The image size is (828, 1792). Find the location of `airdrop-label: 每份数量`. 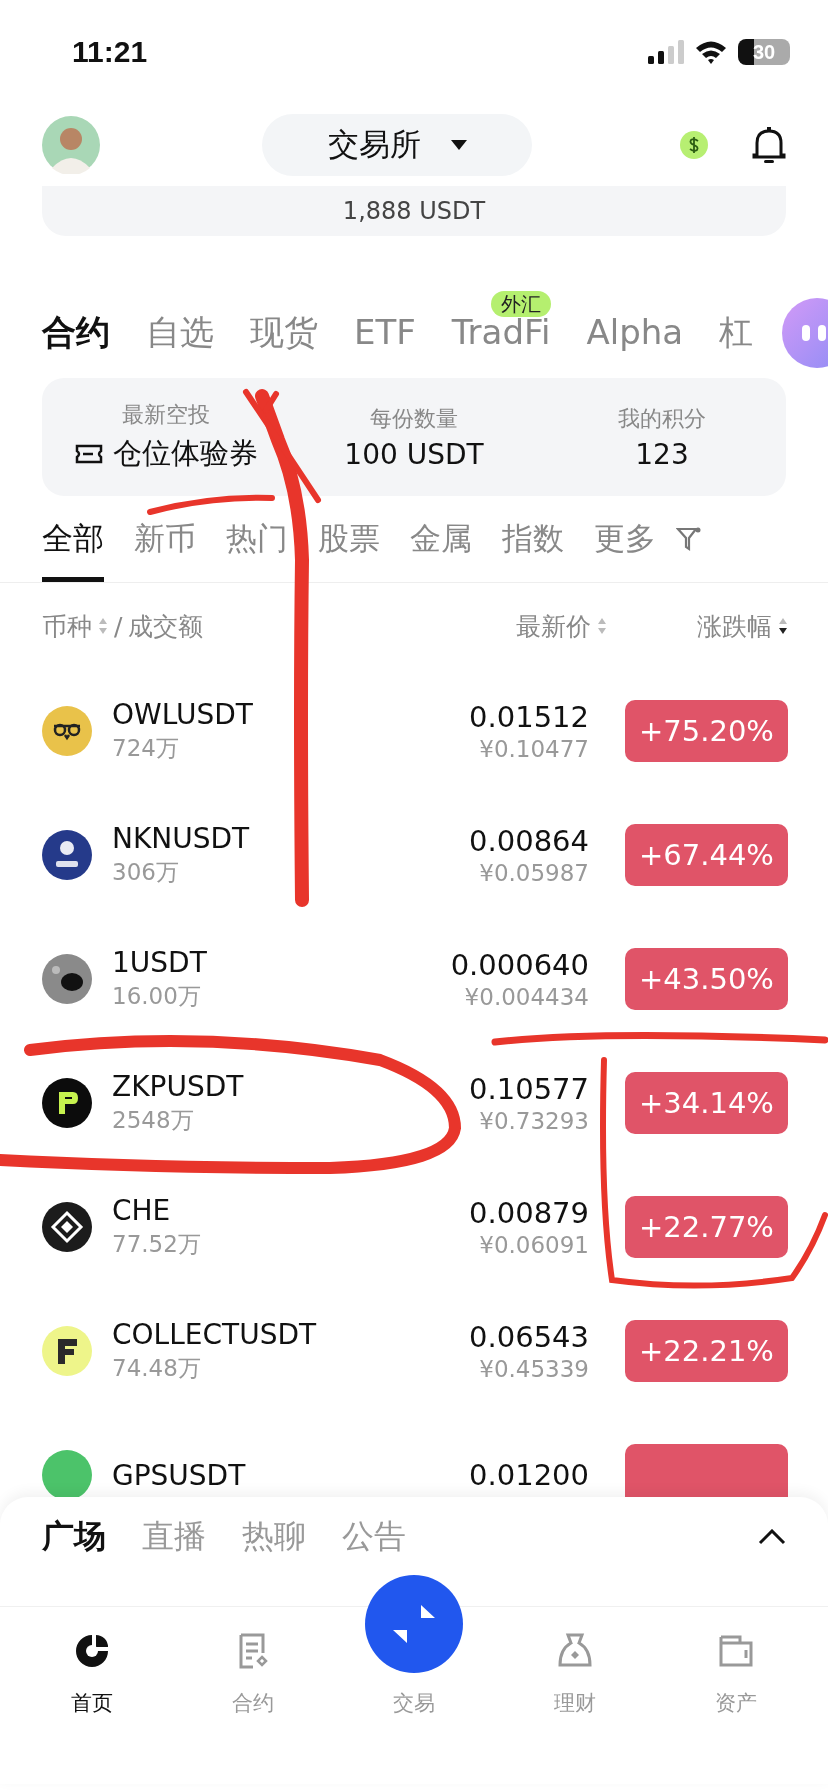

airdrop-label: 每份数量 is located at coordinates (414, 418).